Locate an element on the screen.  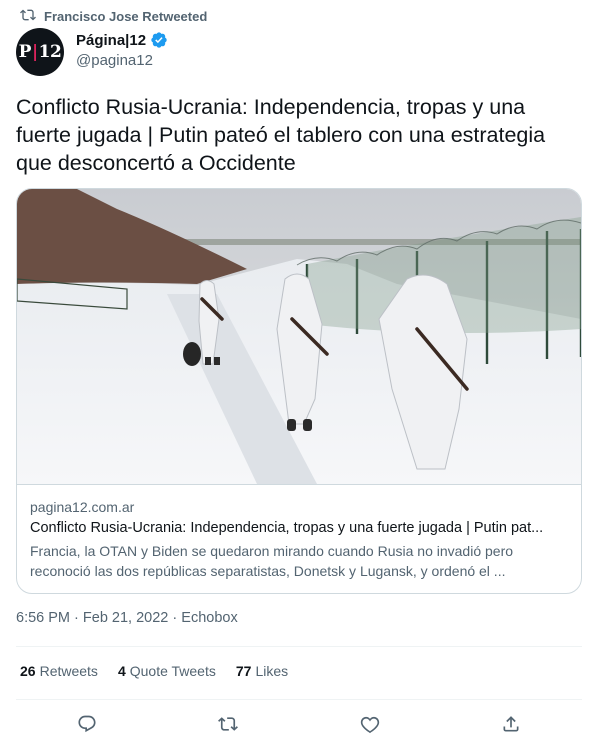
author-name-row: Página|12 is located at coordinates (122, 40).